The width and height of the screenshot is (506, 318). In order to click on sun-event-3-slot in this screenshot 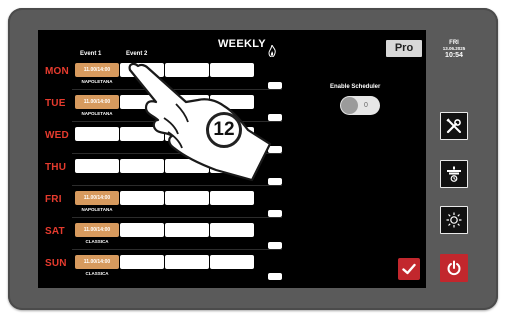, I will do `click(187, 262)`.